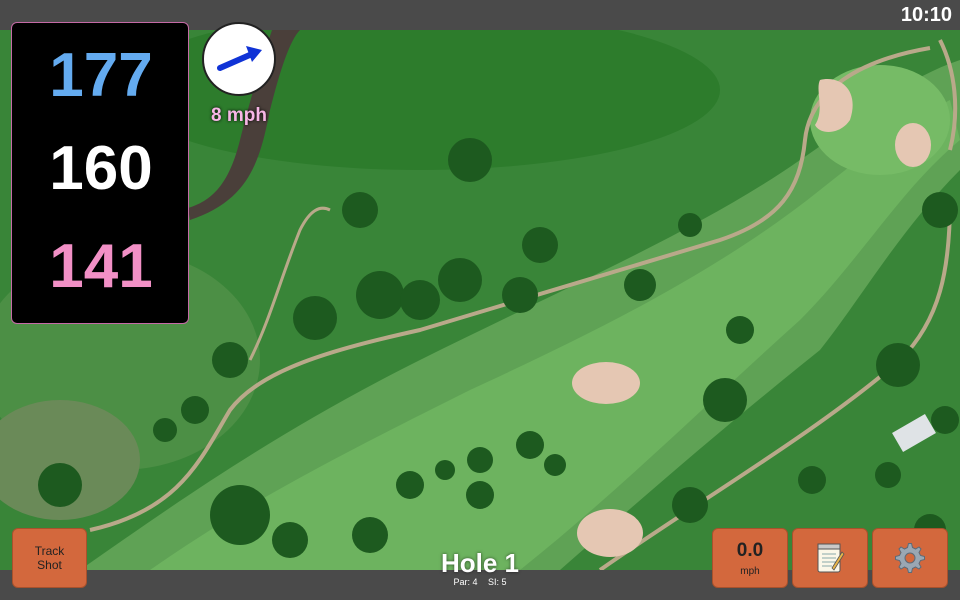 The width and height of the screenshot is (960, 600). Describe the element at coordinates (465, 582) in the screenshot. I see `hole-par: Par: 4` at that location.